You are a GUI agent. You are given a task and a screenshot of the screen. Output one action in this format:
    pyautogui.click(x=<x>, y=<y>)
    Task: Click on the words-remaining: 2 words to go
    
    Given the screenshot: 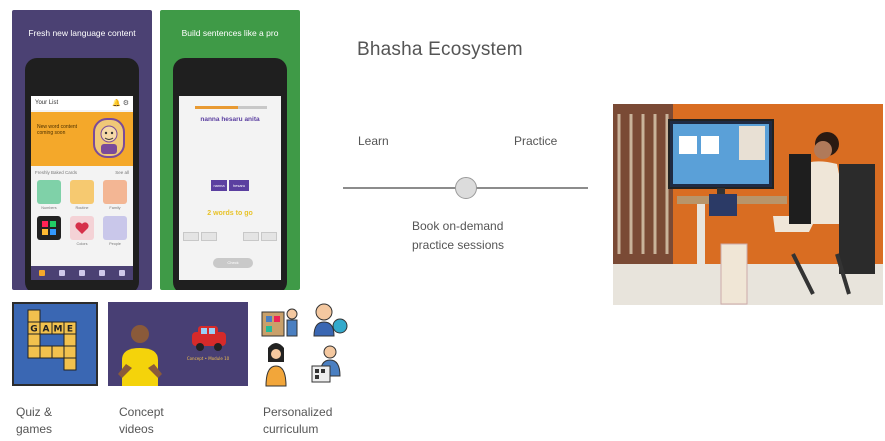 What is the action you would take?
    pyautogui.click(x=230, y=213)
    